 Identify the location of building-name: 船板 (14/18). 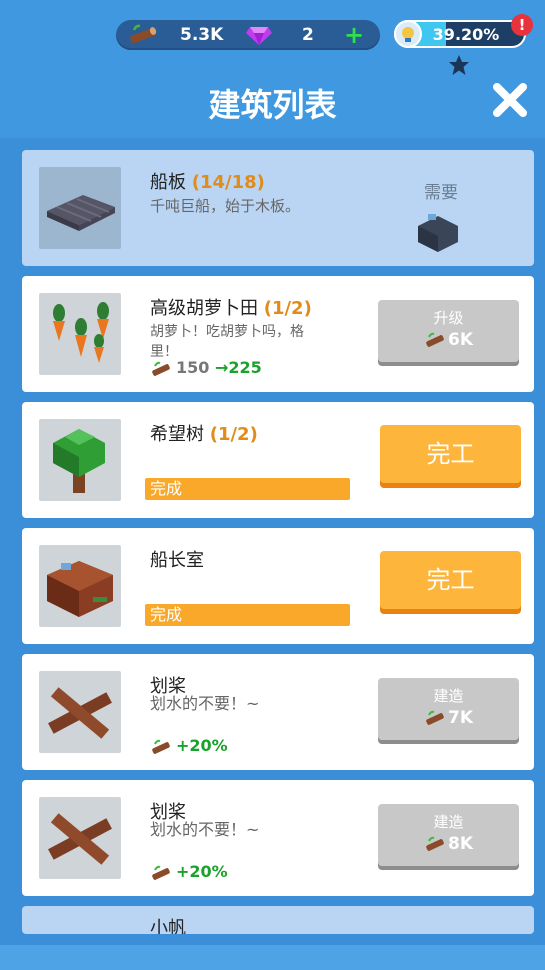
(207, 182).